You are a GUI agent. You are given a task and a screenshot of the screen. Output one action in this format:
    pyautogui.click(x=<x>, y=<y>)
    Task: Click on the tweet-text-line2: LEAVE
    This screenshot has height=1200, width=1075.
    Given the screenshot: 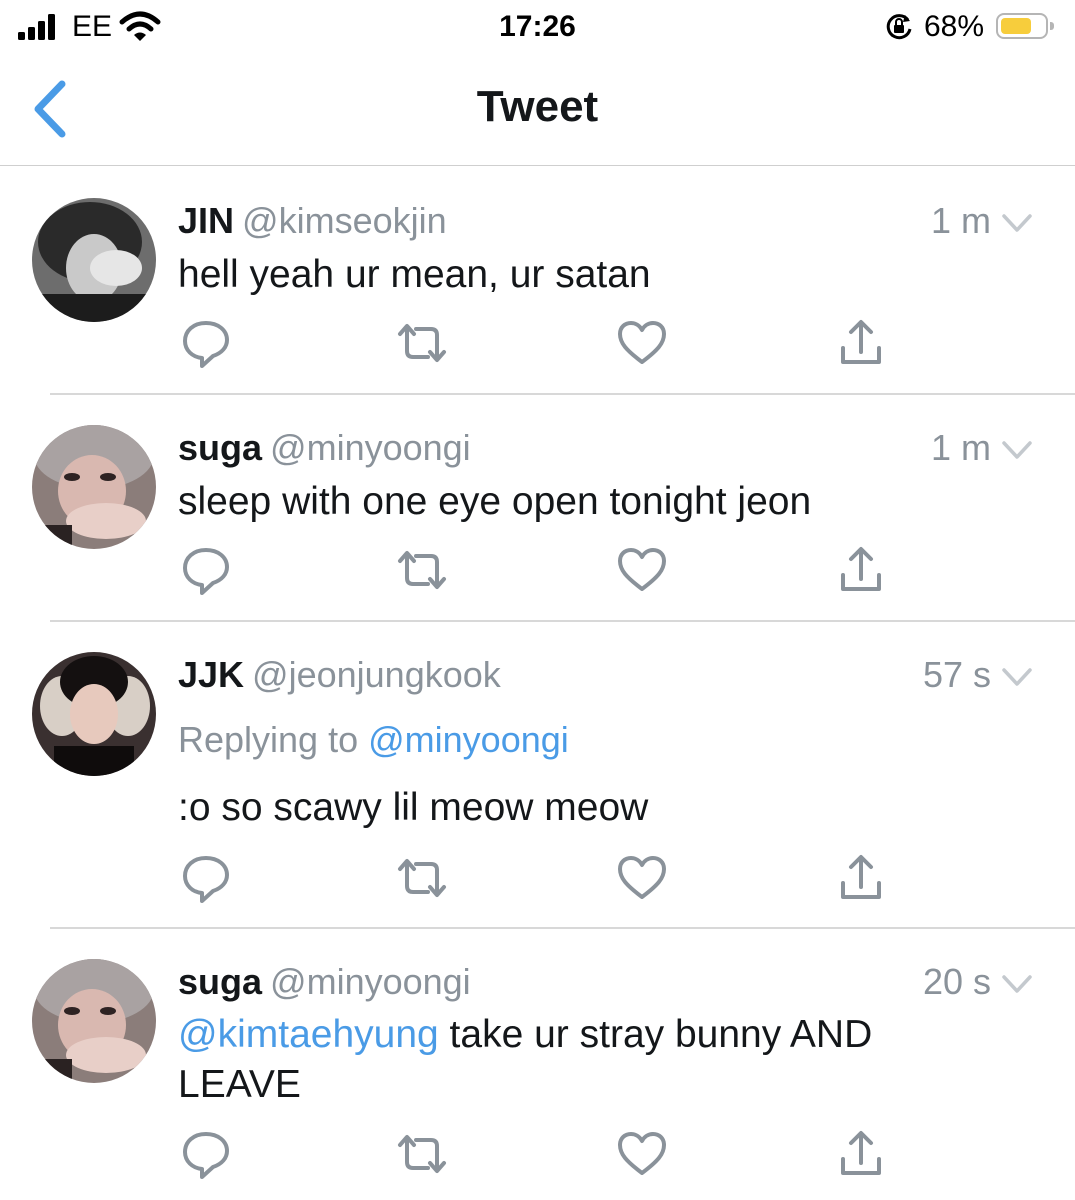 What is the action you would take?
    pyautogui.click(x=239, y=1084)
    